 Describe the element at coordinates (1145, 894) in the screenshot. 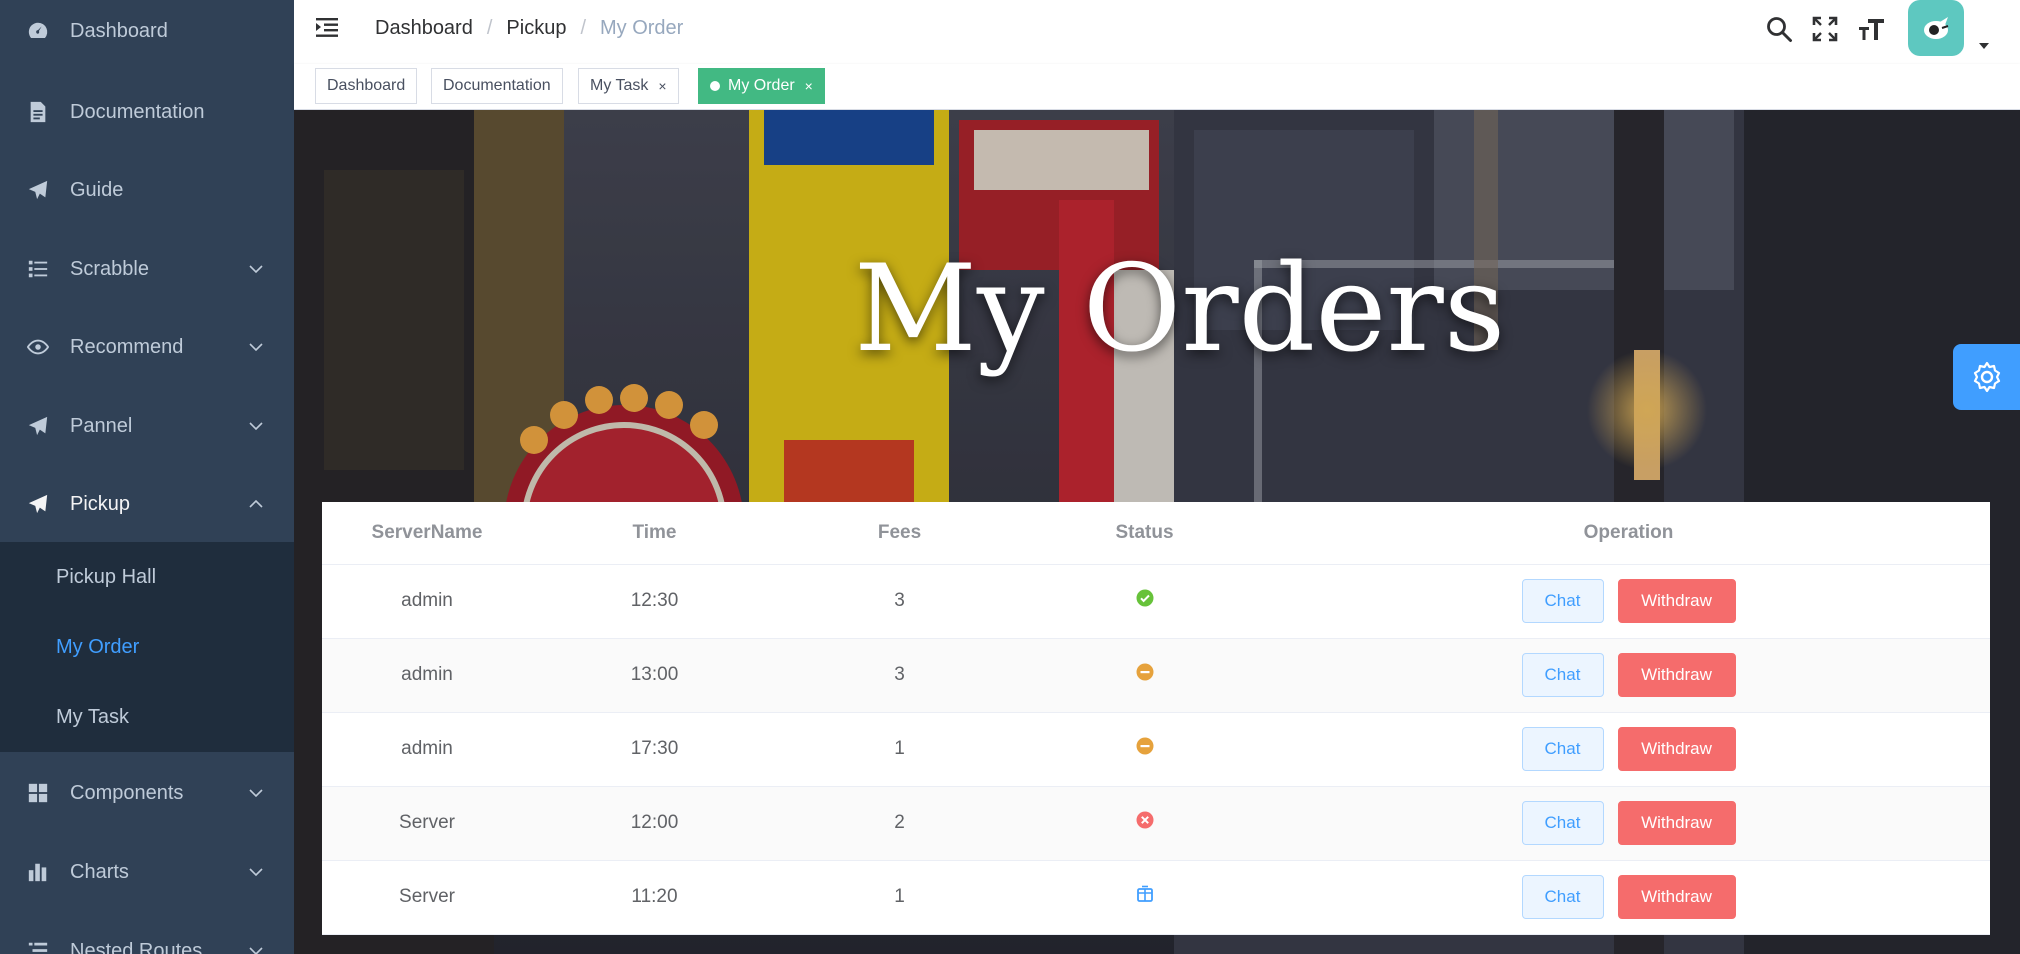

I see `package-icon` at that location.